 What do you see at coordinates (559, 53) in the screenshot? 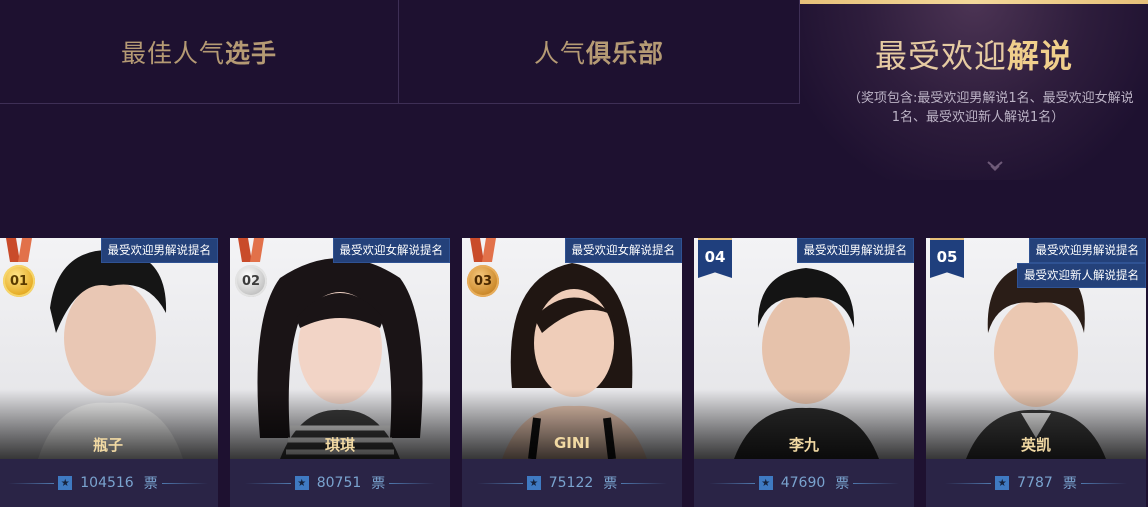
I see `tab-label-light: 人气` at bounding box center [559, 53].